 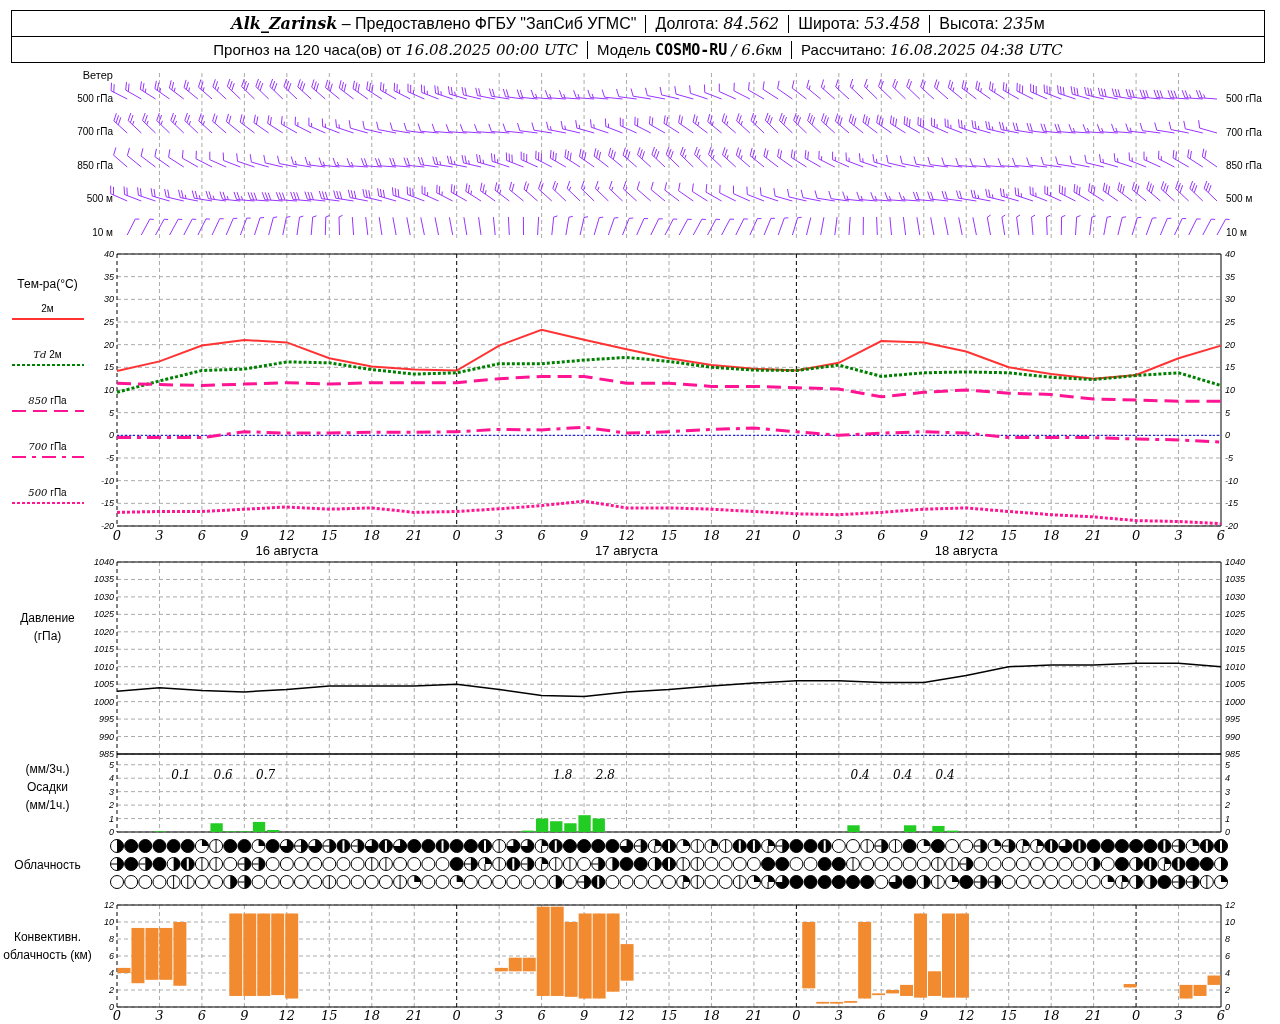 What do you see at coordinates (932, 49) in the screenshot?
I see `header-text: Рассчитано: 16.08.2025 04:38 UTC` at bounding box center [932, 49].